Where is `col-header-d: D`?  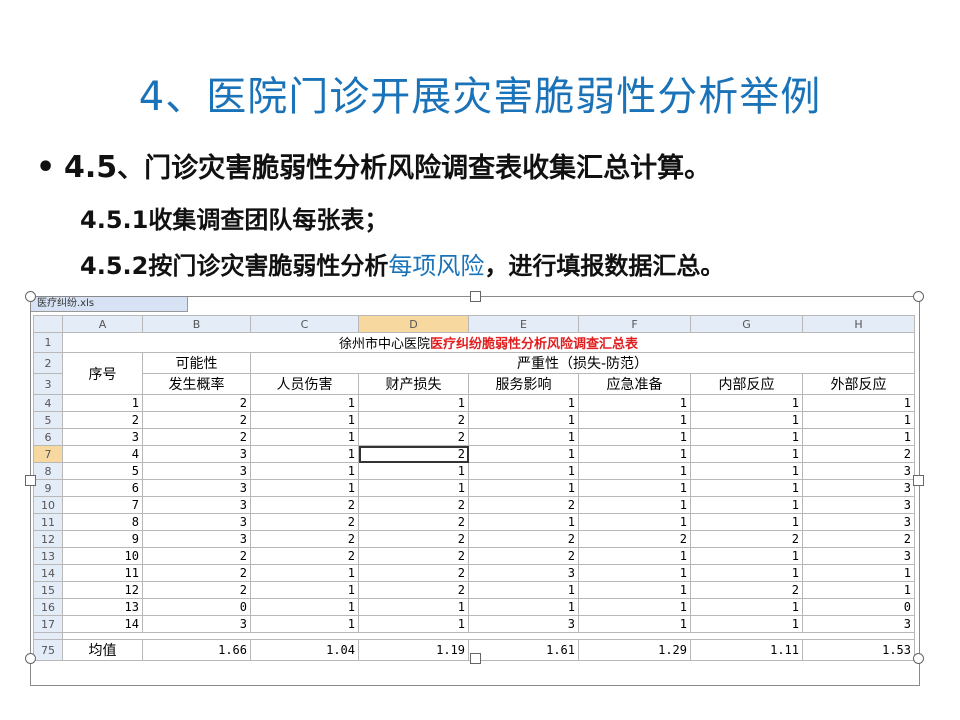
col-header-d: D is located at coordinates (413, 324).